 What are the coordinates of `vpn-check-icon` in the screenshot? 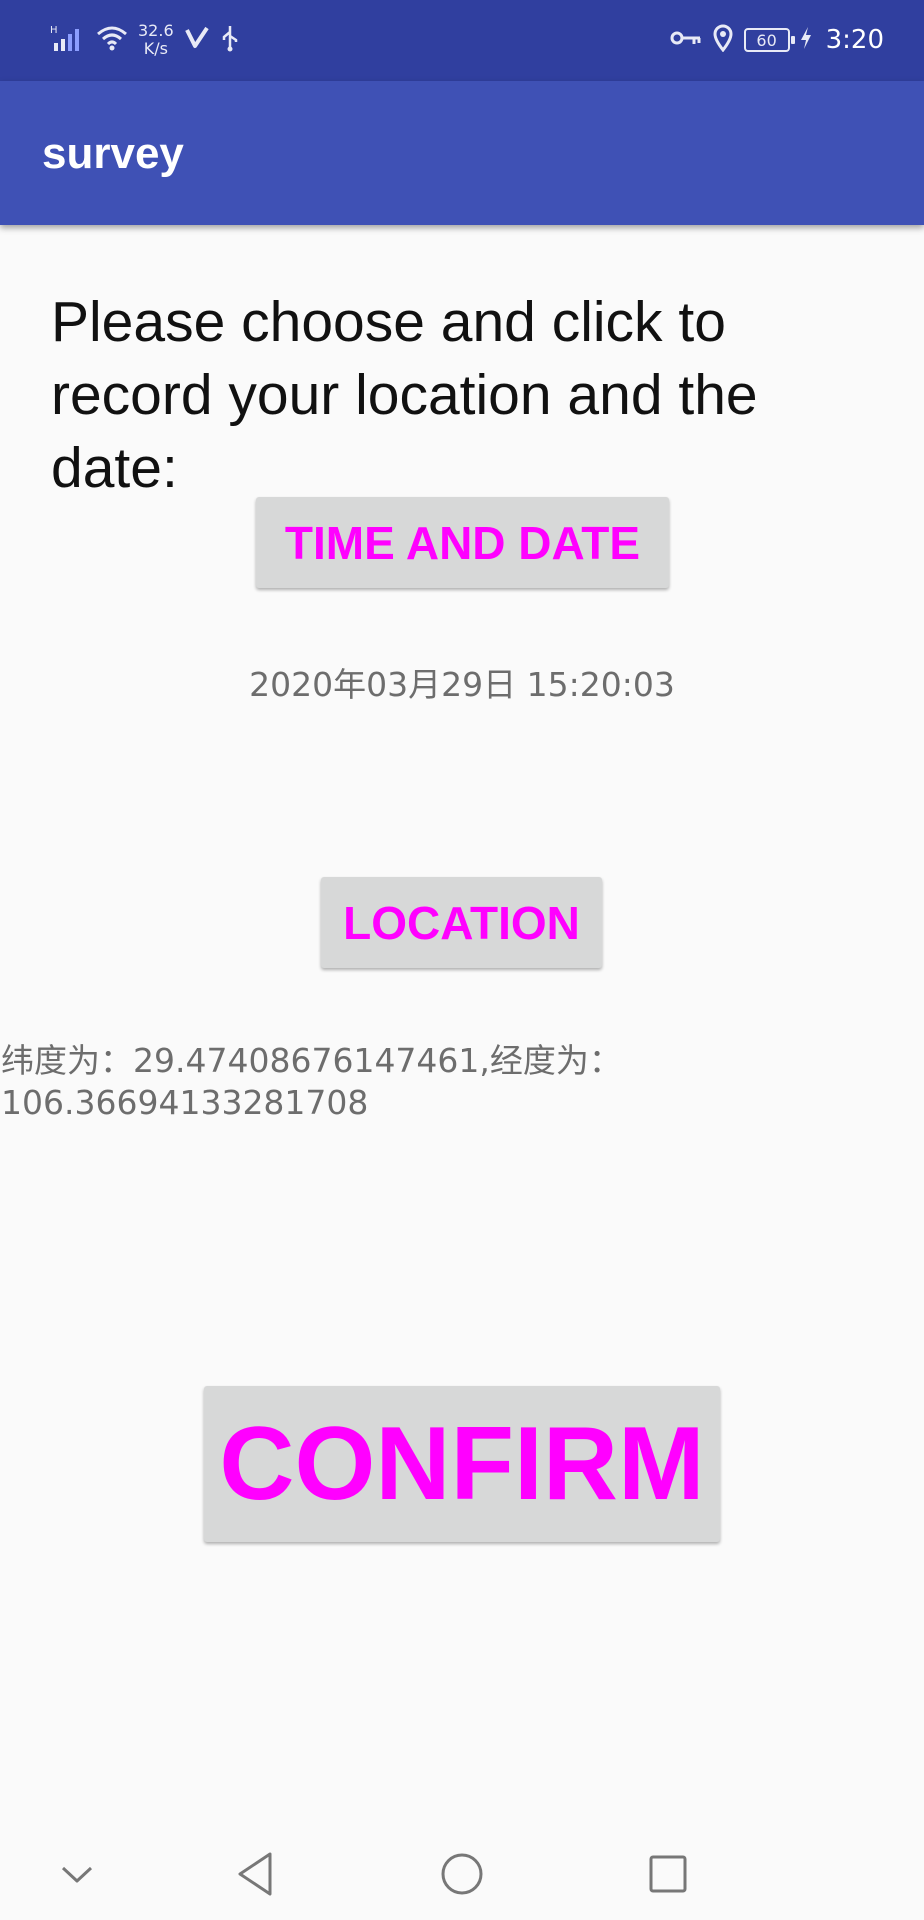 It's located at (197, 40).